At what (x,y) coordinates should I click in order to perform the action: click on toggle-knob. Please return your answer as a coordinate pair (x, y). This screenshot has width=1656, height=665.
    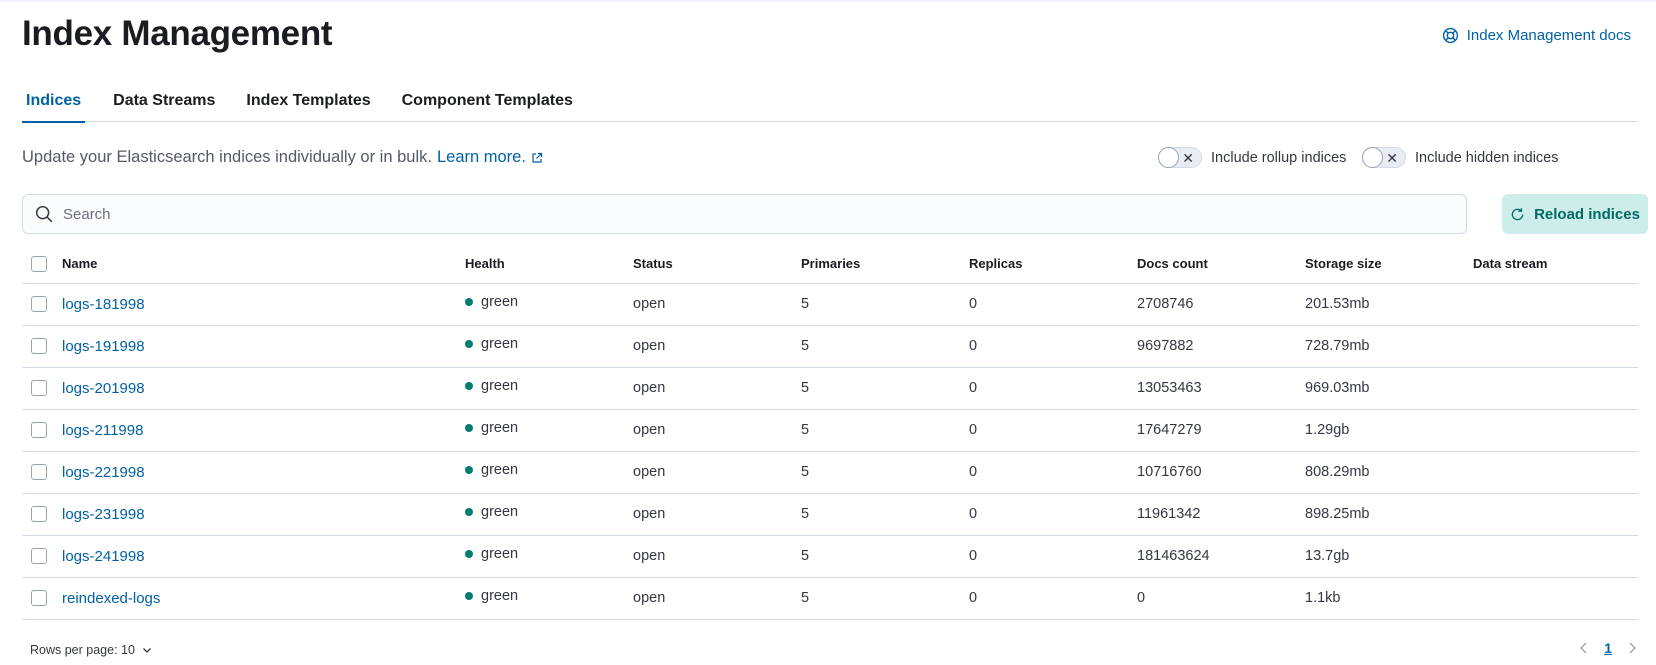
    Looking at the image, I should click on (1168, 157).